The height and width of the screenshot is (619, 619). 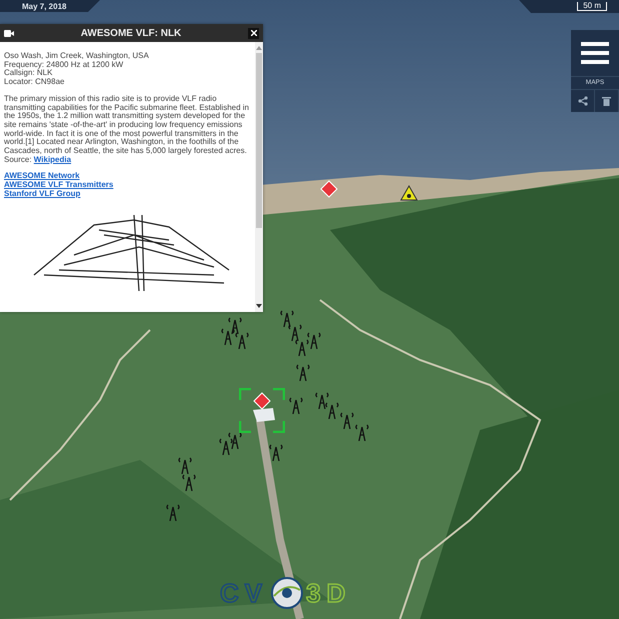 I want to click on resource-link: AWESOME VLF Transmitters, so click(x=59, y=185).